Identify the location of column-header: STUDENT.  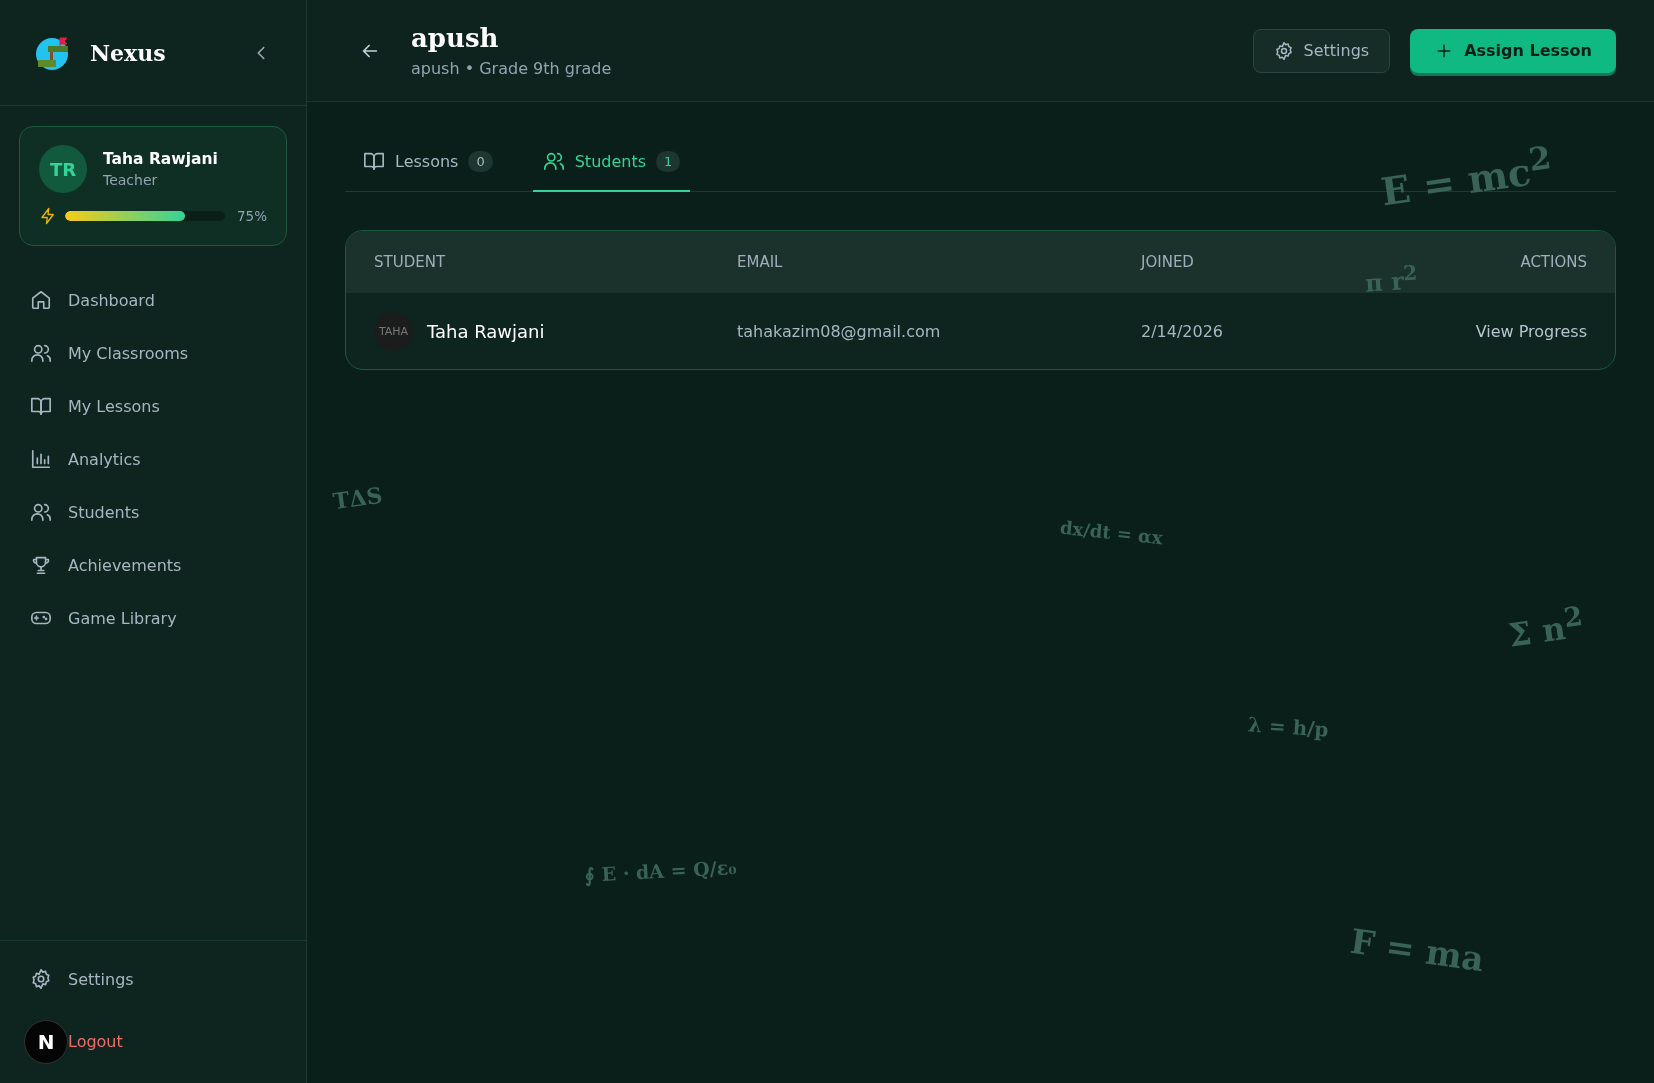
(410, 262).